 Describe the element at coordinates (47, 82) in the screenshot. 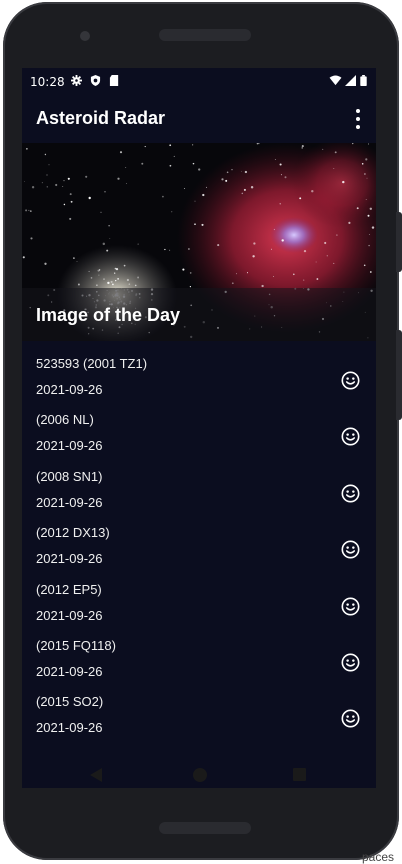

I see `status-time: 10:28` at that location.